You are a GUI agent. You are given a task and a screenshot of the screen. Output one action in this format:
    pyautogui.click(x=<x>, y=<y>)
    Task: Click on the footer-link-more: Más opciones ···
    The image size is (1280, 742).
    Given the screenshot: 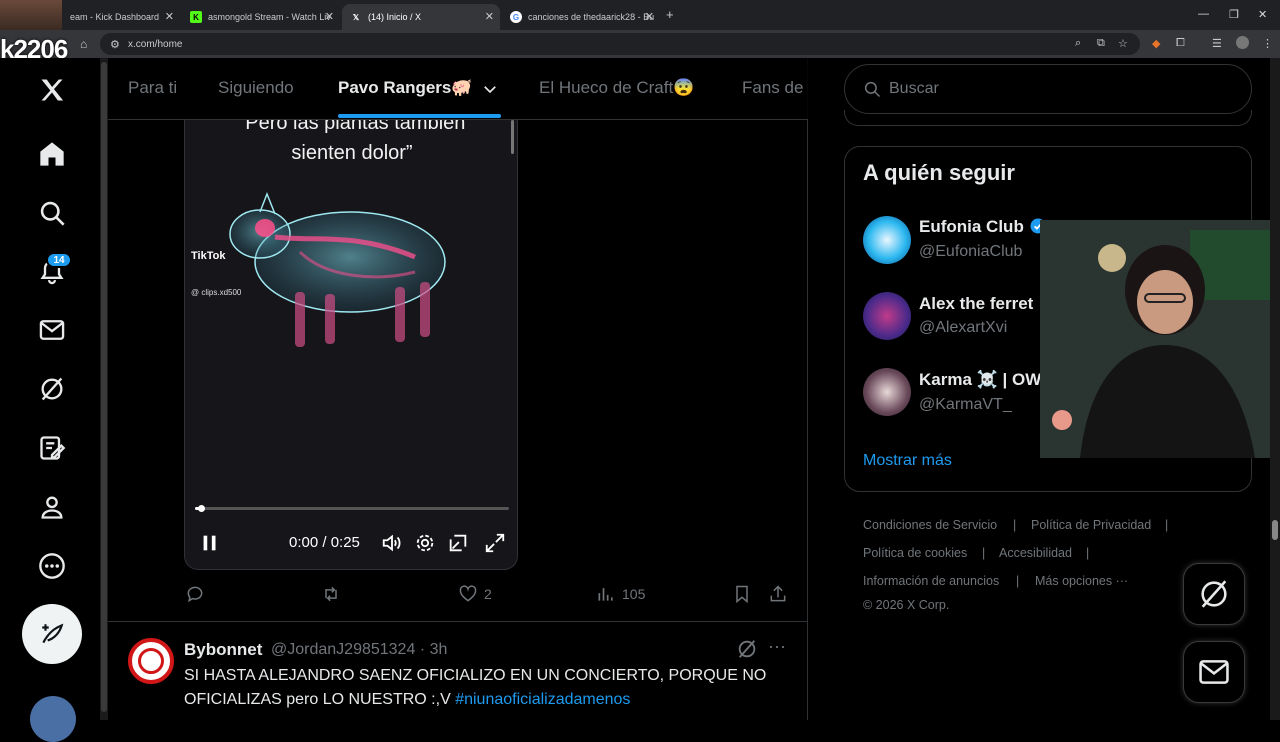 What is the action you would take?
    pyautogui.click(x=1081, y=581)
    